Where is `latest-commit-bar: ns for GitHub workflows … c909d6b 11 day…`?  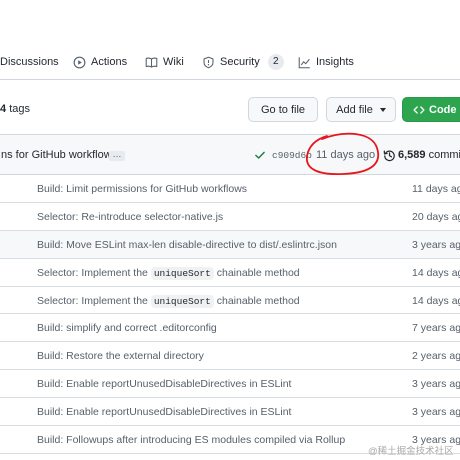
latest-commit-bar: ns for GitHub workflows … c909d6b 11 day… is located at coordinates (230, 155).